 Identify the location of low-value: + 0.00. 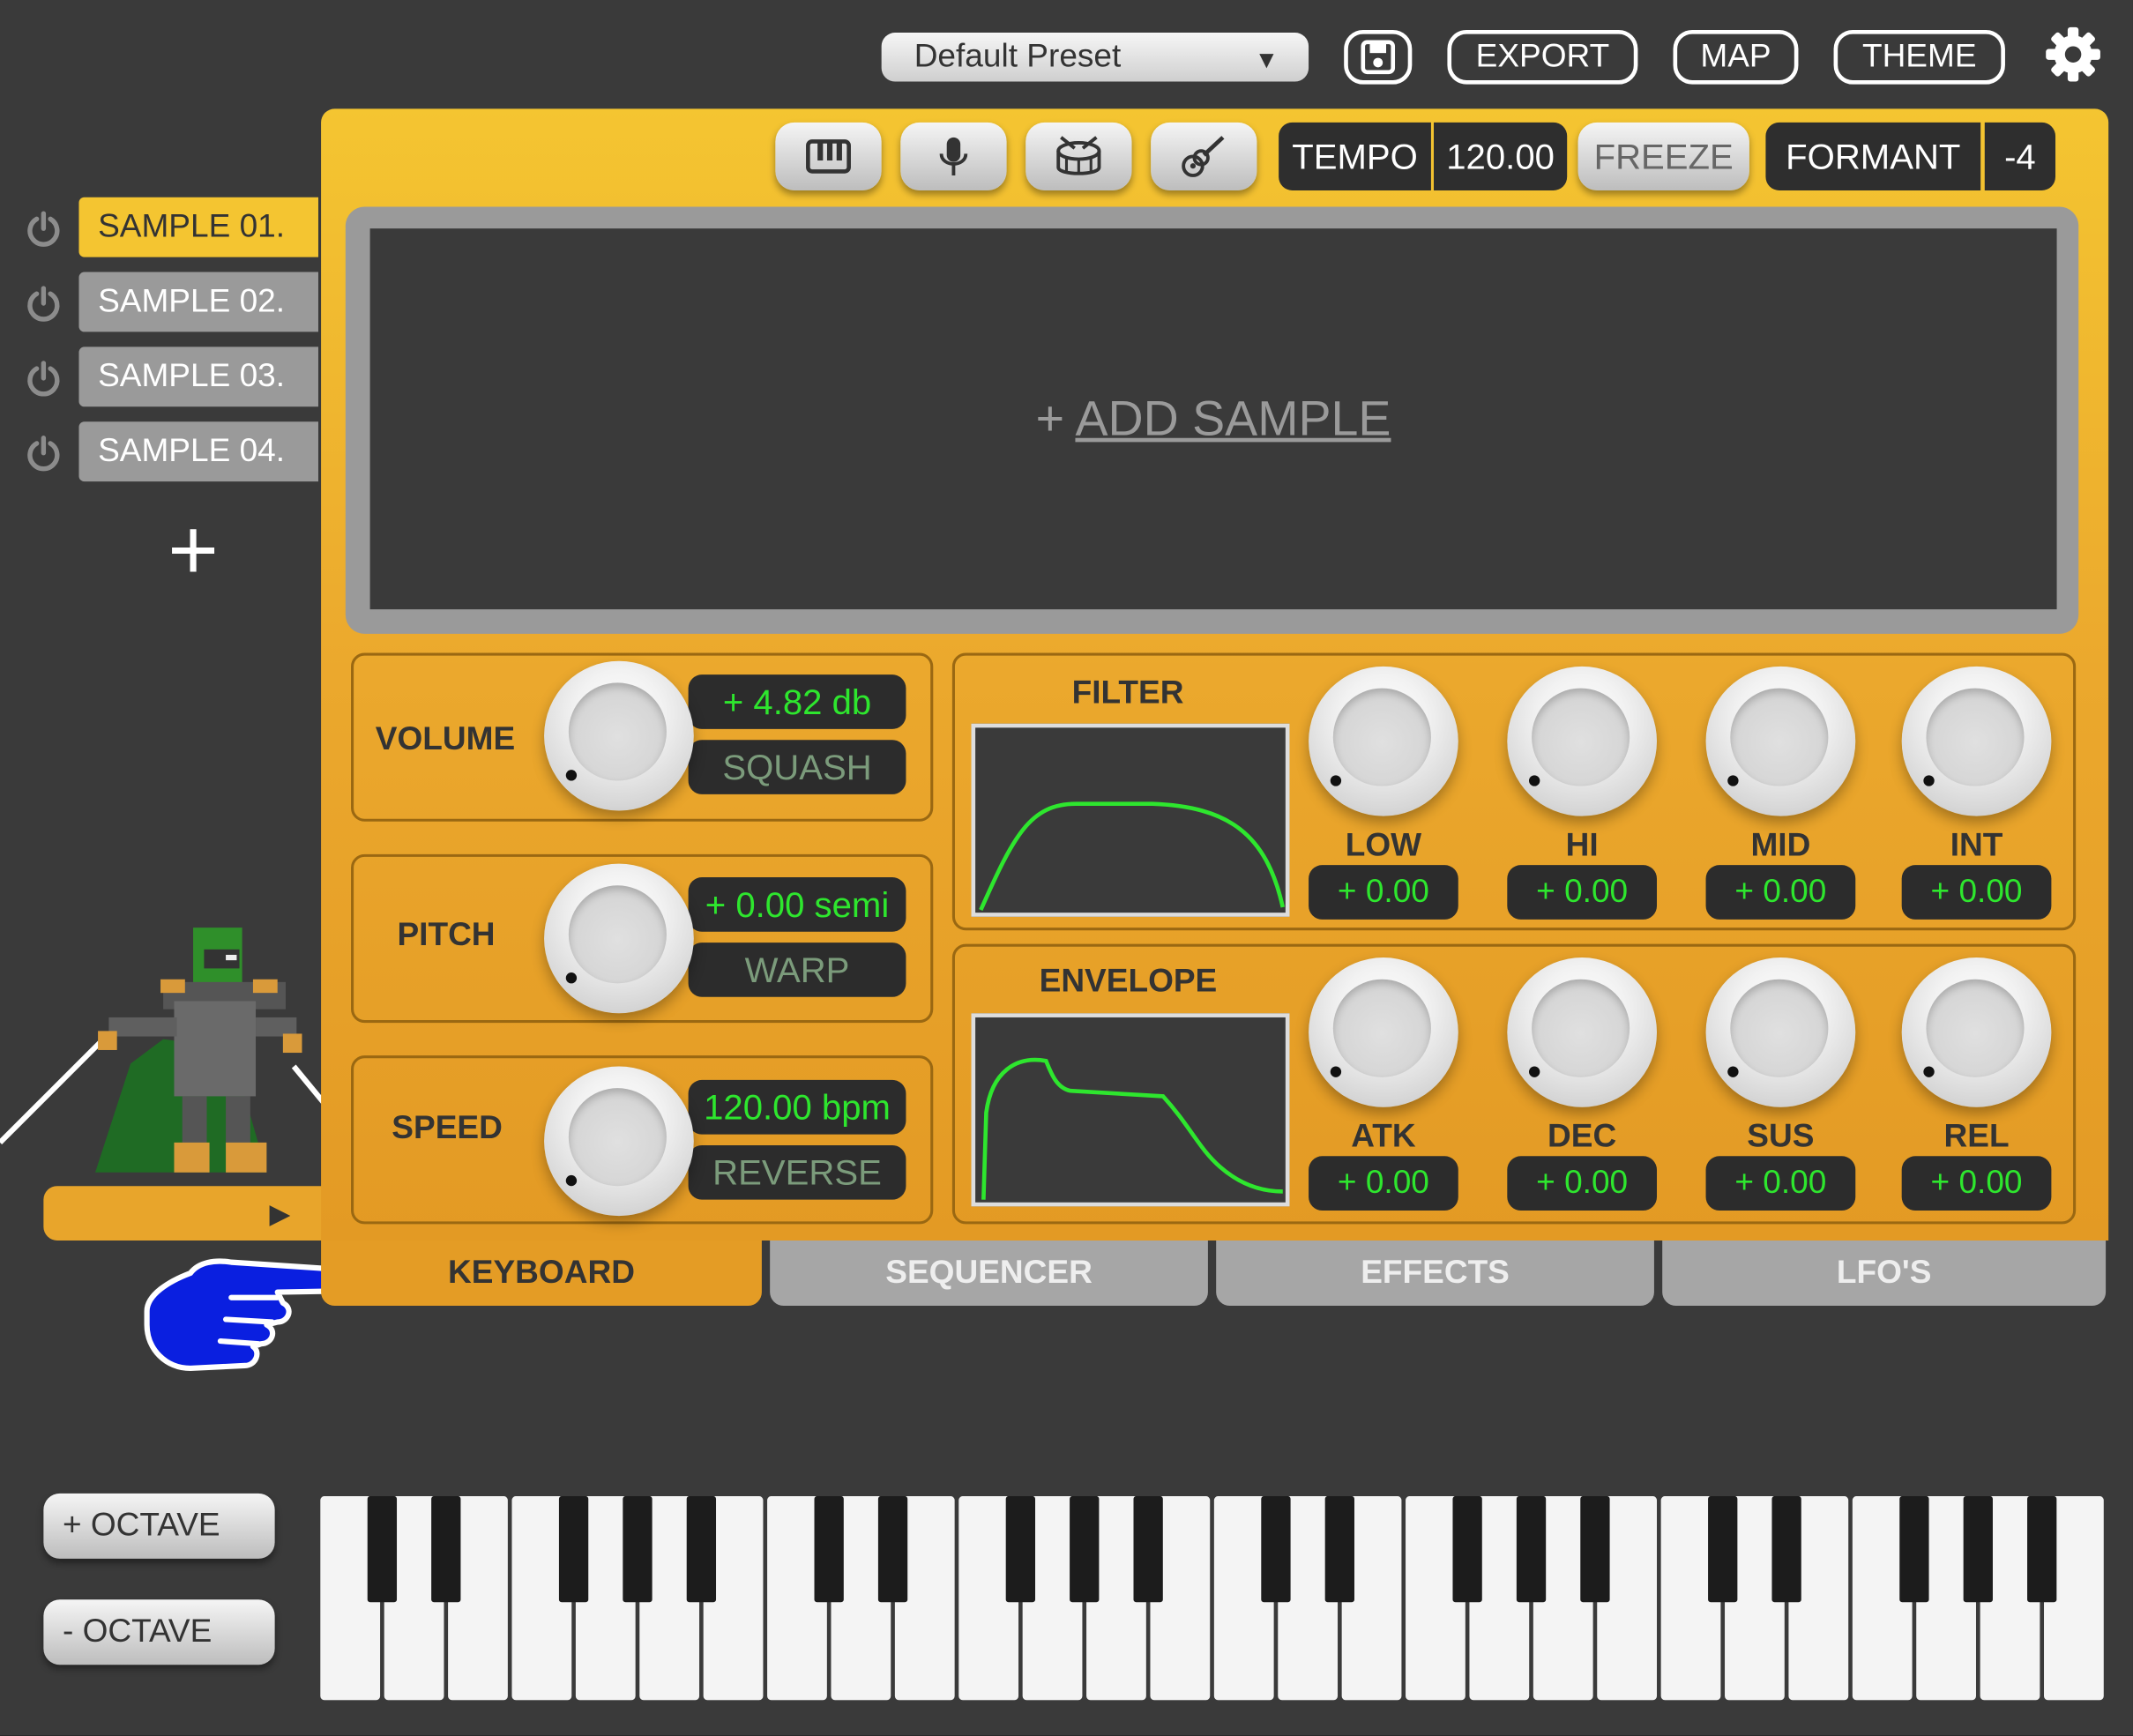
(1384, 892).